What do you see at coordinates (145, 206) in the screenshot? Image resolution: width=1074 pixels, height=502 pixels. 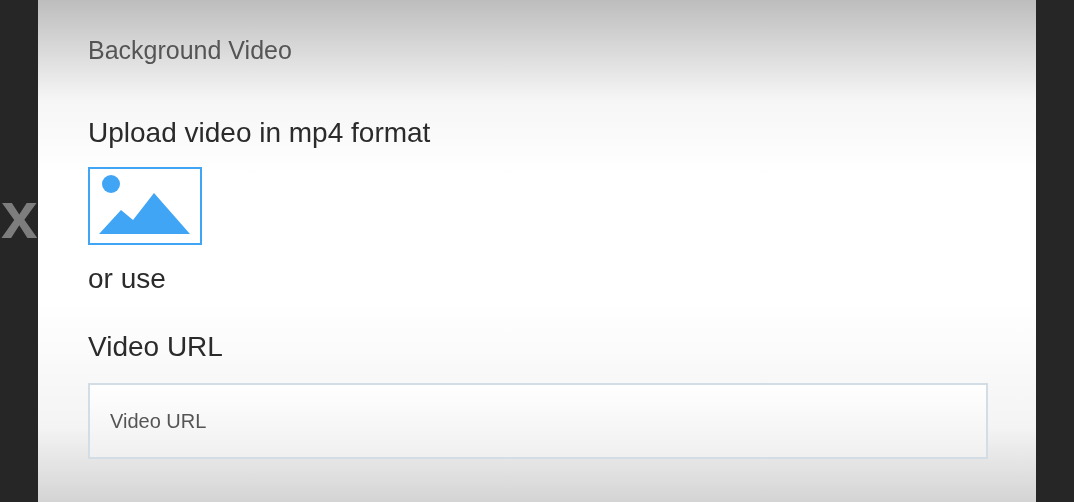 I see `image-upload-button` at bounding box center [145, 206].